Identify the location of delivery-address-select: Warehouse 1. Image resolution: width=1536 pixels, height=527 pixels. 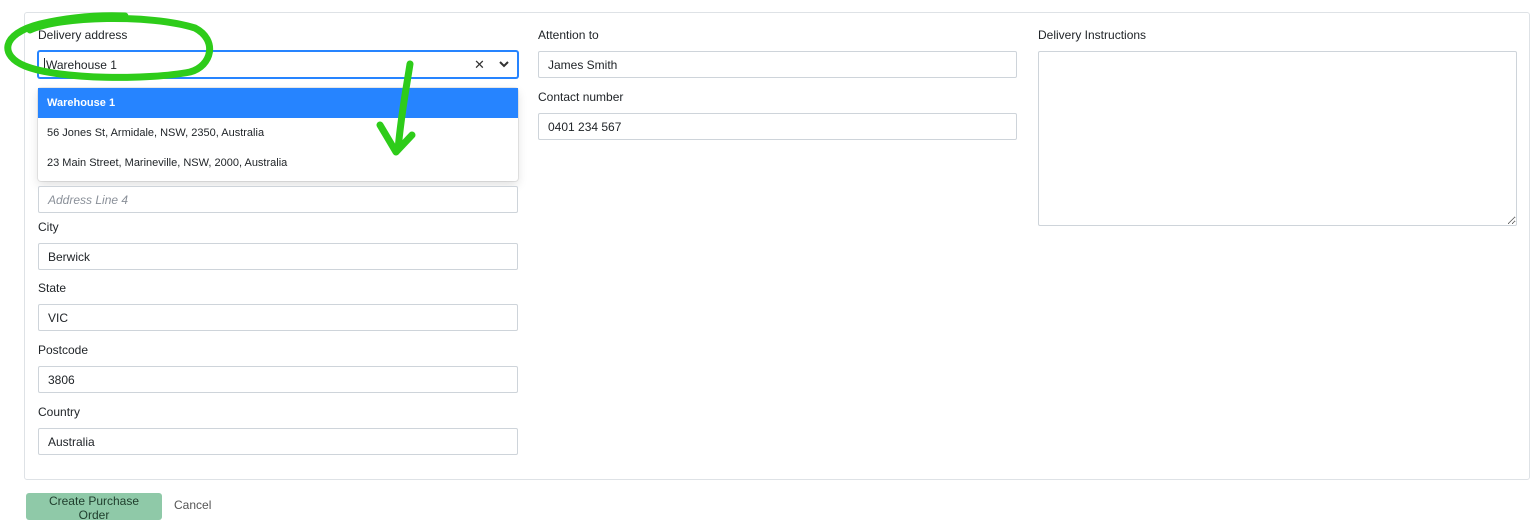
(278, 64).